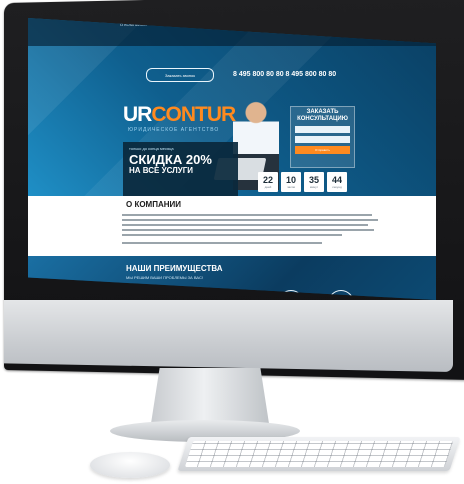  Describe the element at coordinates (130, 465) in the screenshot. I see `mouse` at that location.